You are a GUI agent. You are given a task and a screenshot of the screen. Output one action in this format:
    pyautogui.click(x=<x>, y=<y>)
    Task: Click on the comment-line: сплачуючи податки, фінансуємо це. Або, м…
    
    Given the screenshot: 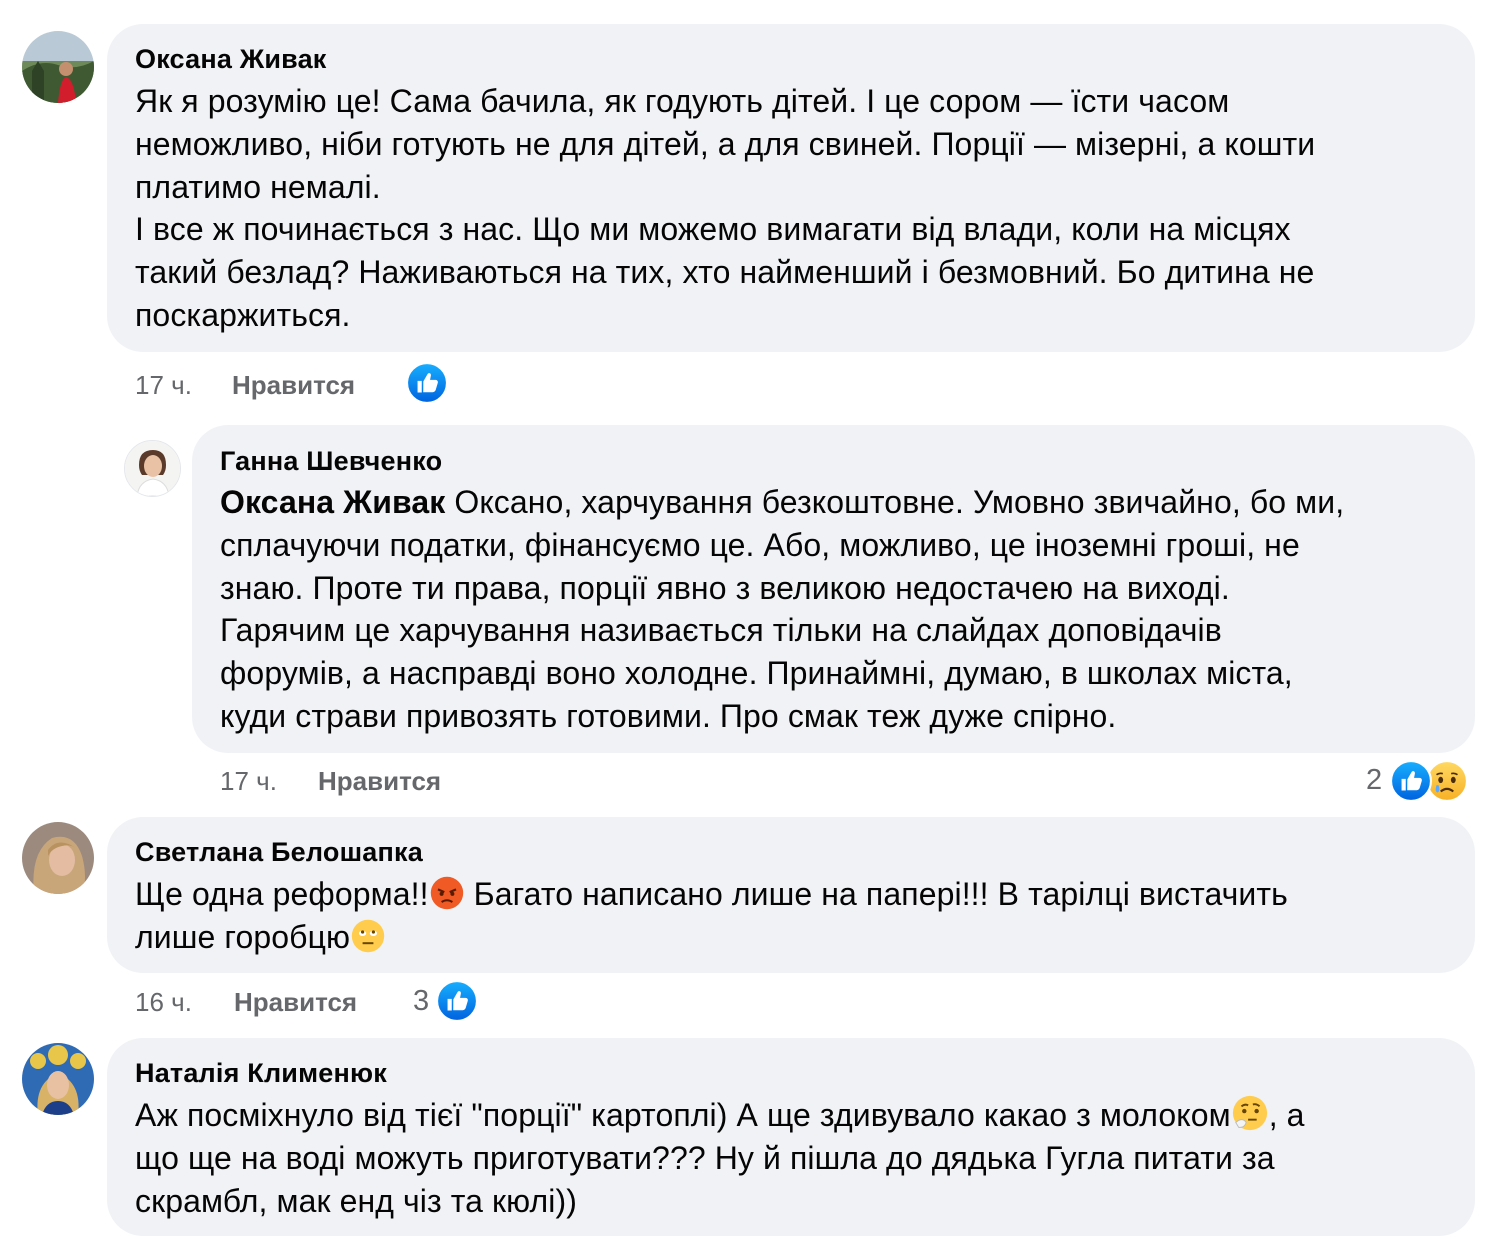 What is the action you would take?
    pyautogui.click(x=760, y=544)
    